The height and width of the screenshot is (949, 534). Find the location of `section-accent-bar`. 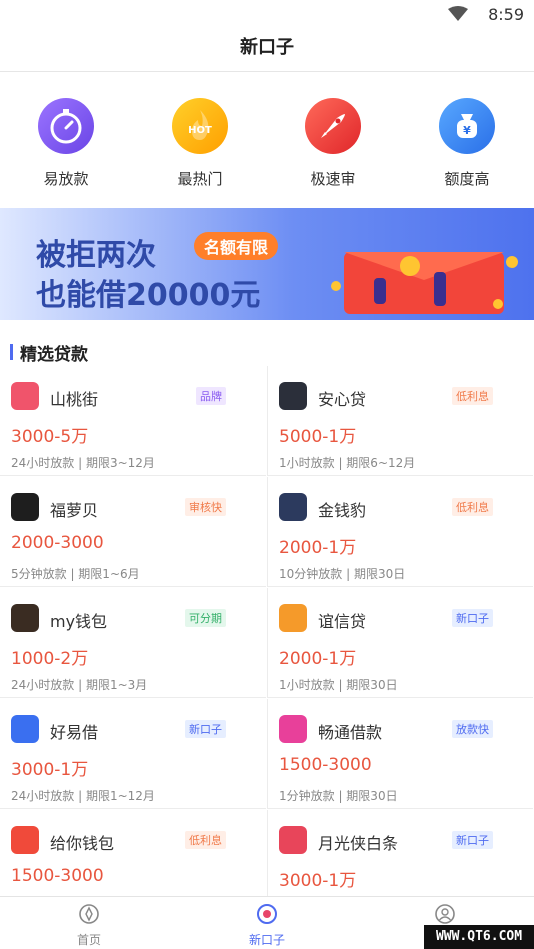

section-accent-bar is located at coordinates (11, 352).